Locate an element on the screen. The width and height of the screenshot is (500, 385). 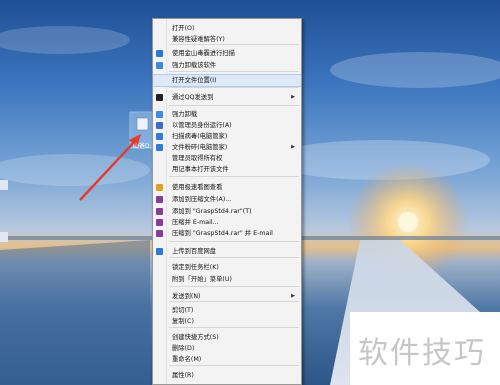
menu-item-label: 扫描病毒(电脑管家) is located at coordinates (200, 136).